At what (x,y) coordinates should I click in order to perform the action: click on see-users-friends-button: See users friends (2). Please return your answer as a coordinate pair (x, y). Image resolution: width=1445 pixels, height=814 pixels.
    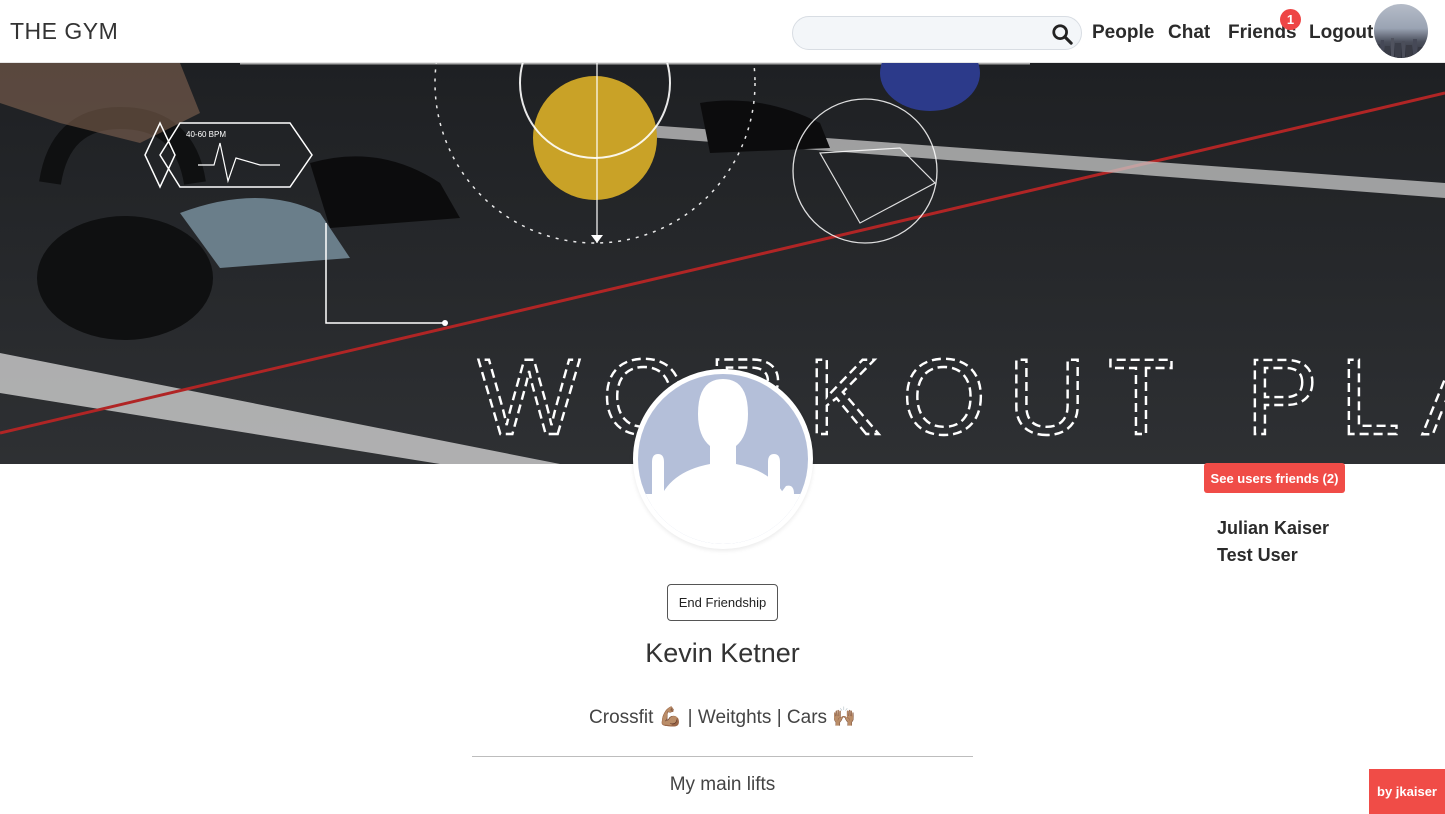
    Looking at the image, I should click on (1274, 478).